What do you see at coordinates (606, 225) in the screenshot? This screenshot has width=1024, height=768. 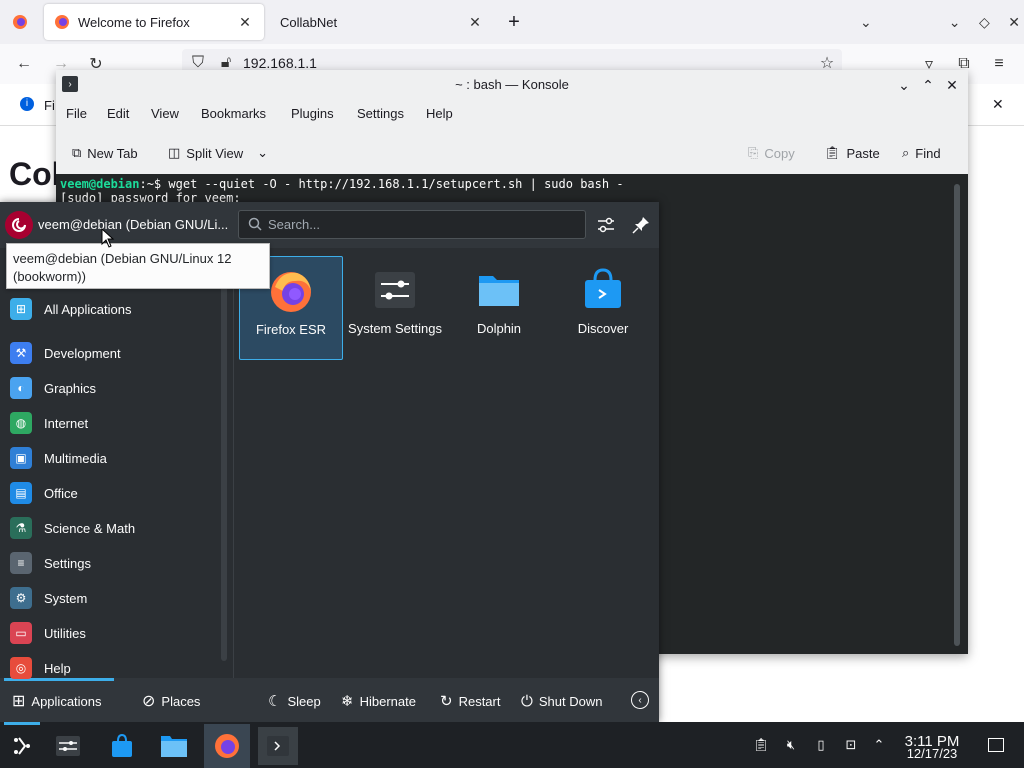 I see `configure-icon` at bounding box center [606, 225].